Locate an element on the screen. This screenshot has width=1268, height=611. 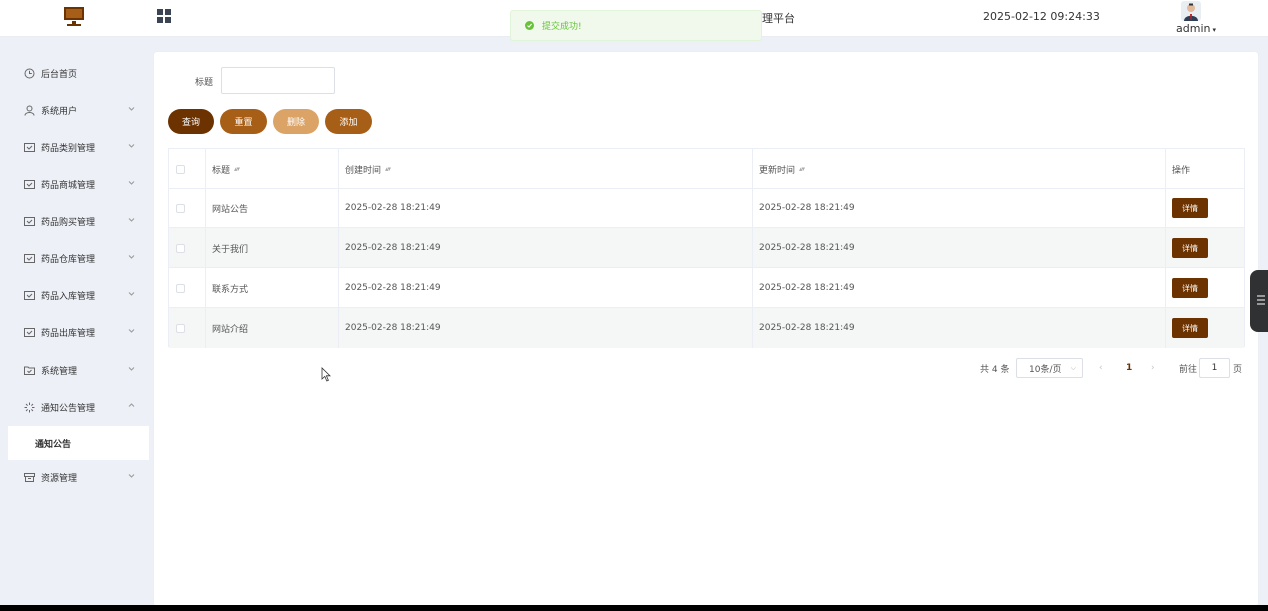
sidebar-item-resource-manage: 资源管理 is located at coordinates (74, 477).